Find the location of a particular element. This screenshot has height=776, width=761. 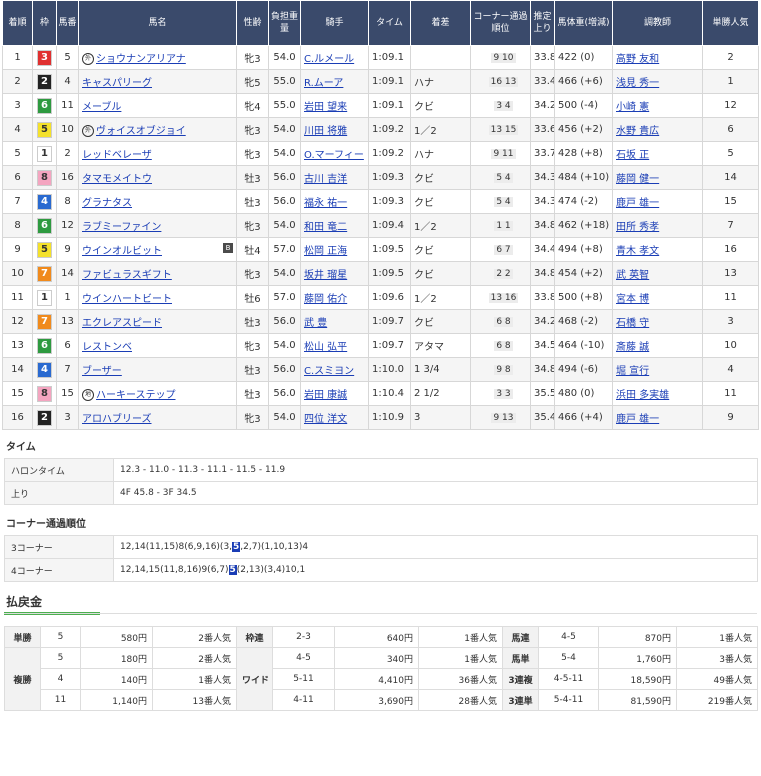

trainer-link: 宮本 博 is located at coordinates (632, 299).